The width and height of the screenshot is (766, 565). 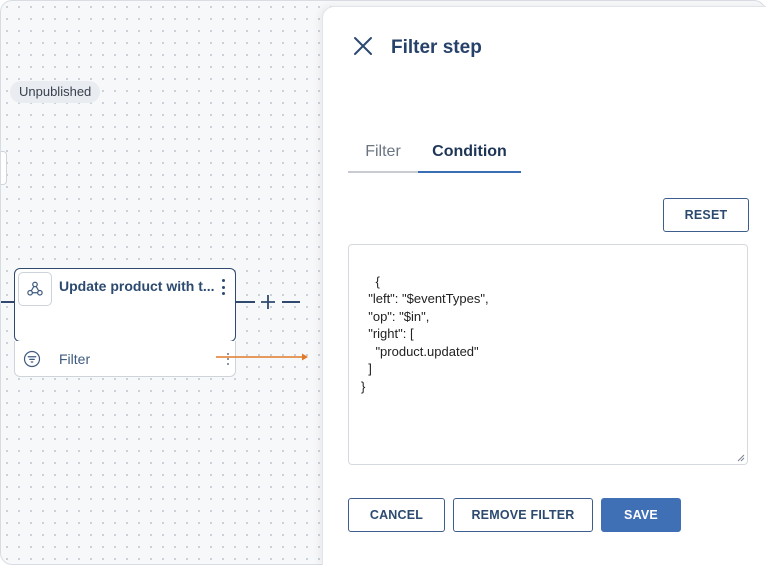 I want to click on remove-filter-button: REMOVE FILTER, so click(x=523, y=515).